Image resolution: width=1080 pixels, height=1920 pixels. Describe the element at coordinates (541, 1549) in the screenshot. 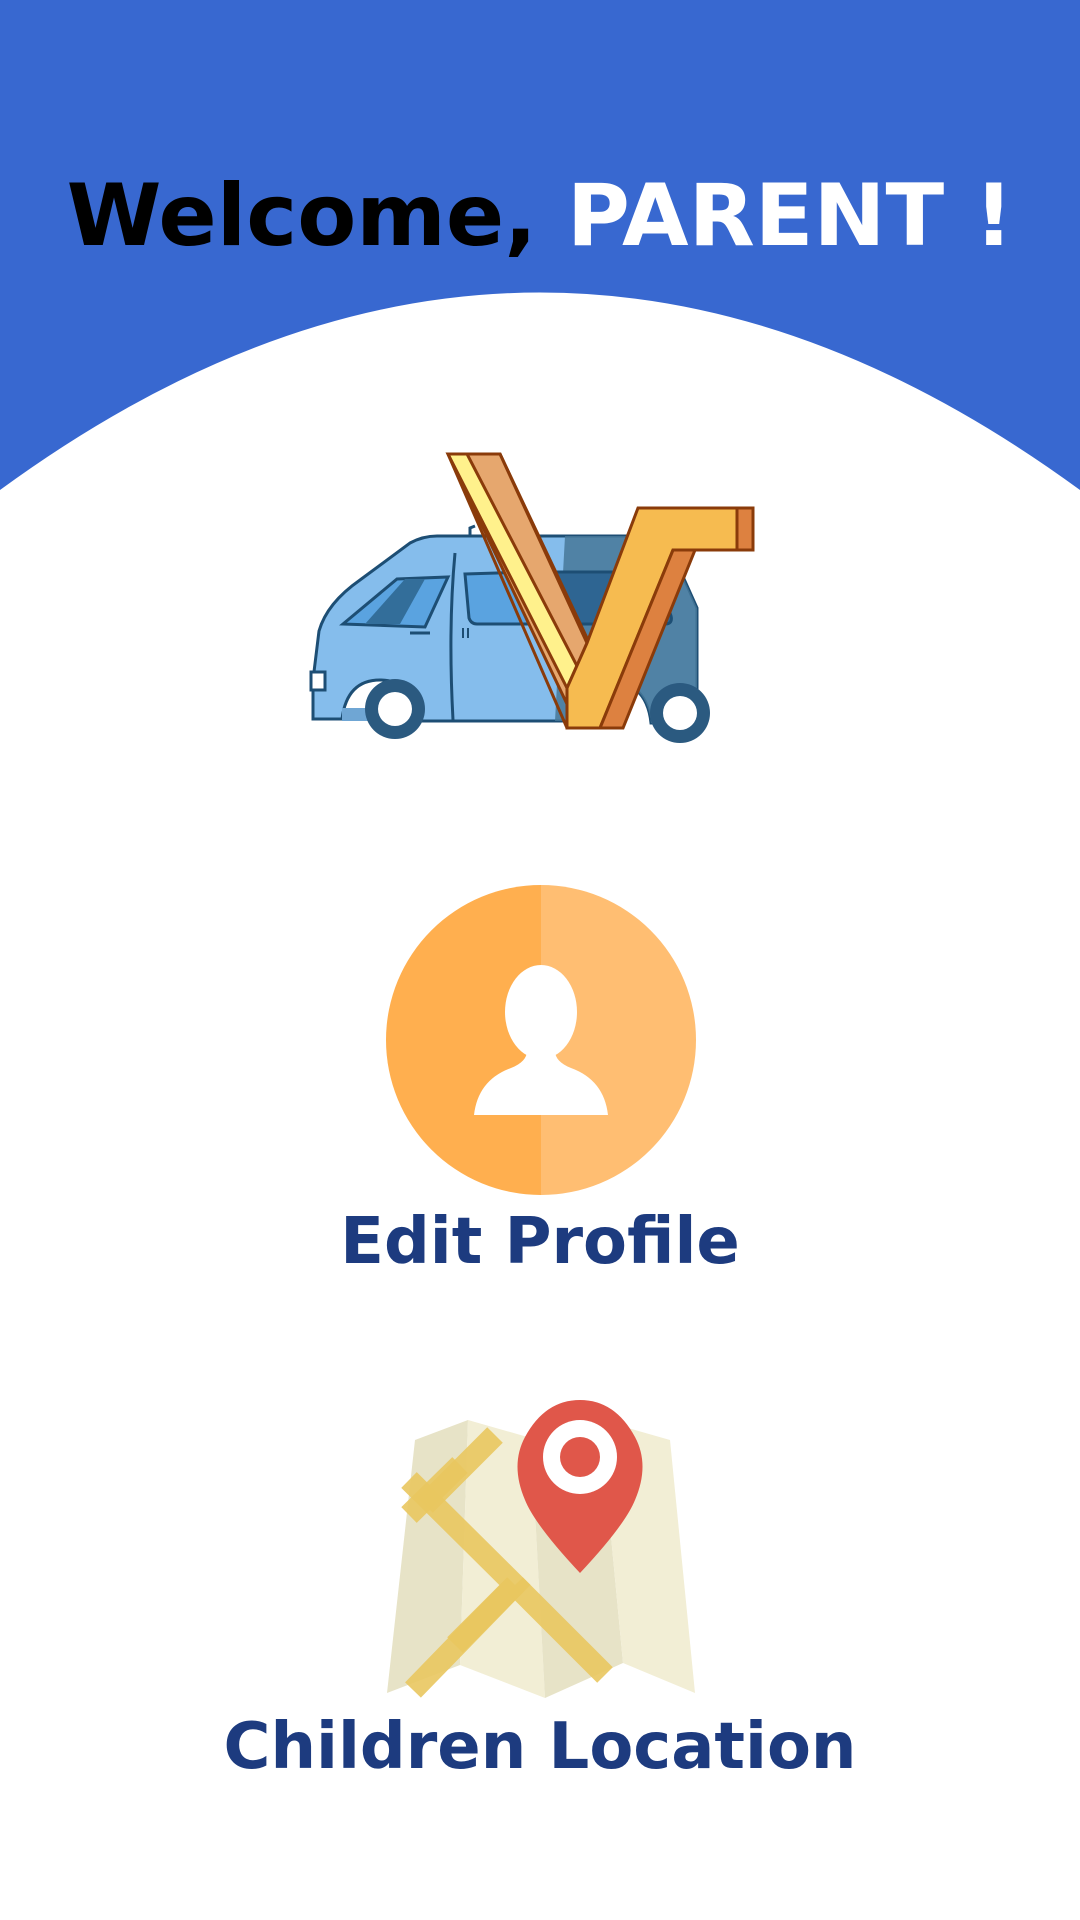

I see `map-pin-icon` at that location.